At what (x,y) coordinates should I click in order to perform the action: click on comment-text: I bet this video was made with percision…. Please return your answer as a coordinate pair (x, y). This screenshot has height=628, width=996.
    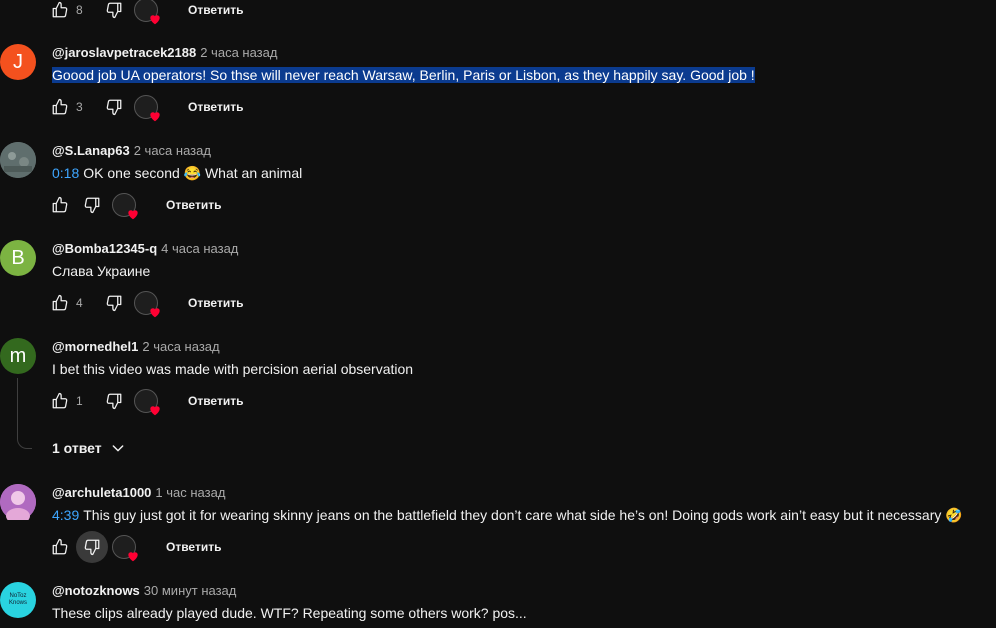
    Looking at the image, I should click on (233, 369).